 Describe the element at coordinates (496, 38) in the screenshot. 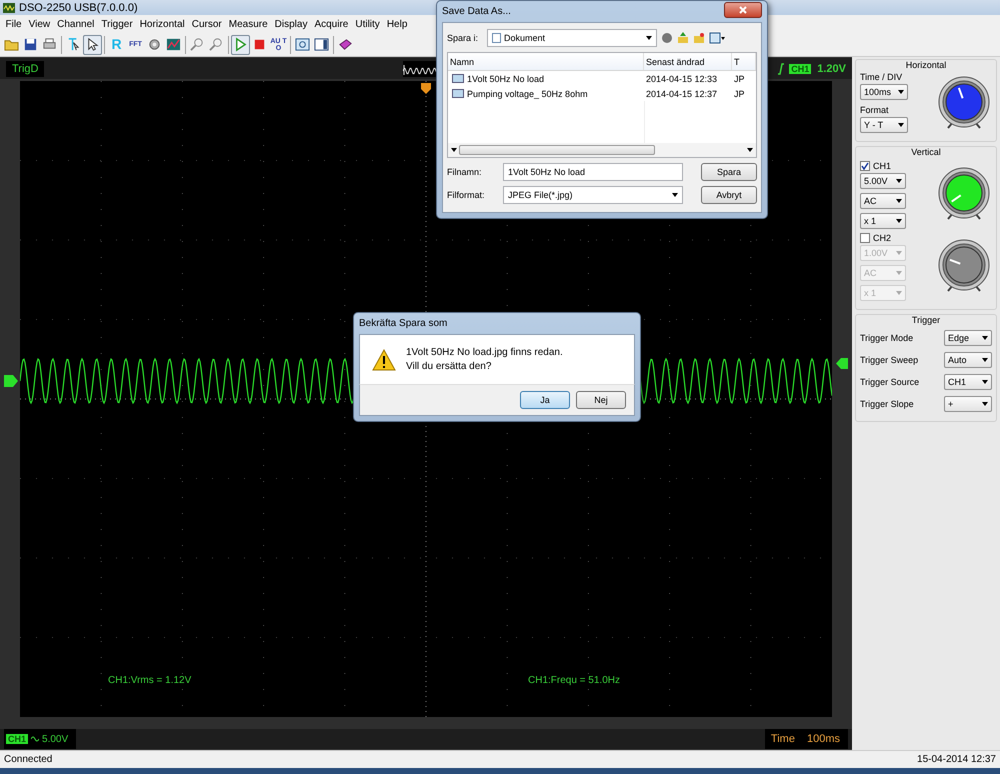

I see `document-icon` at that location.